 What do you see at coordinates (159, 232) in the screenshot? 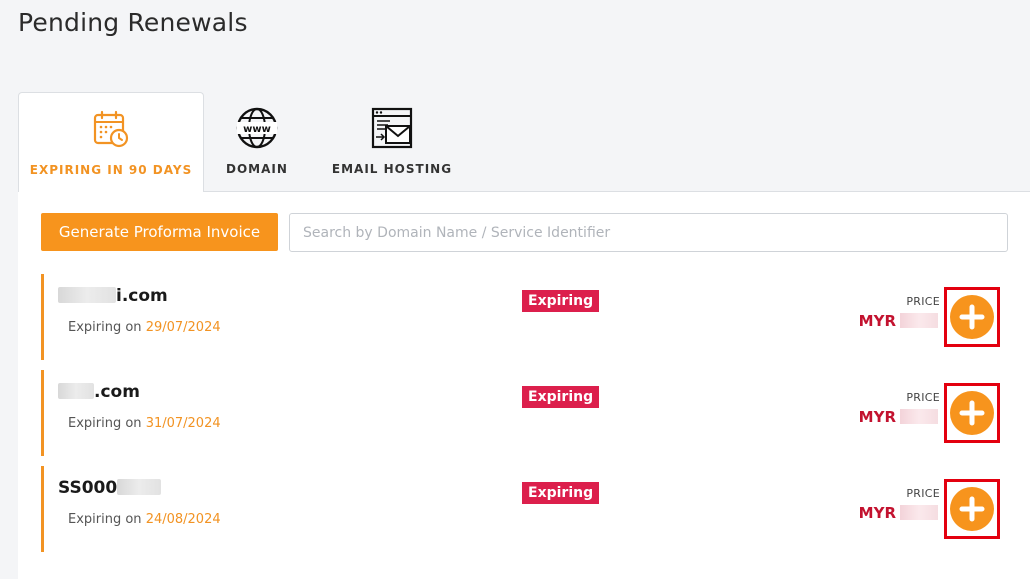
I see `generate-proforma-invoice-button: Generate Proforma Invoice` at bounding box center [159, 232].